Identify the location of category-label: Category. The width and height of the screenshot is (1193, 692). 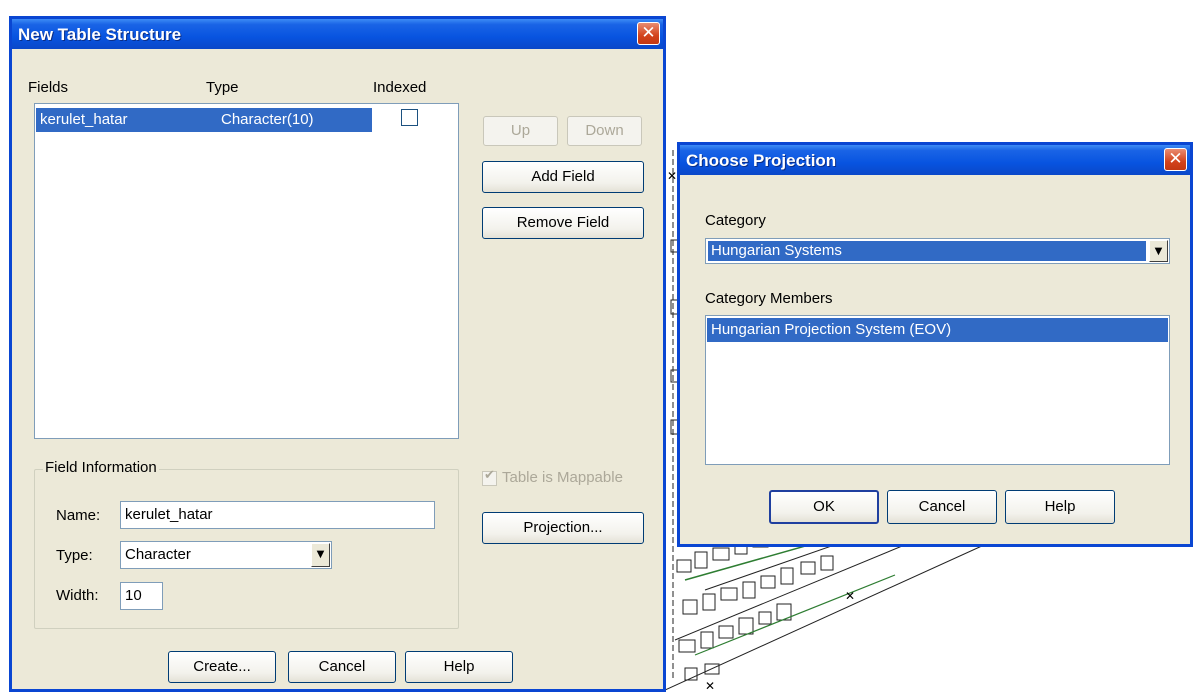
(735, 220).